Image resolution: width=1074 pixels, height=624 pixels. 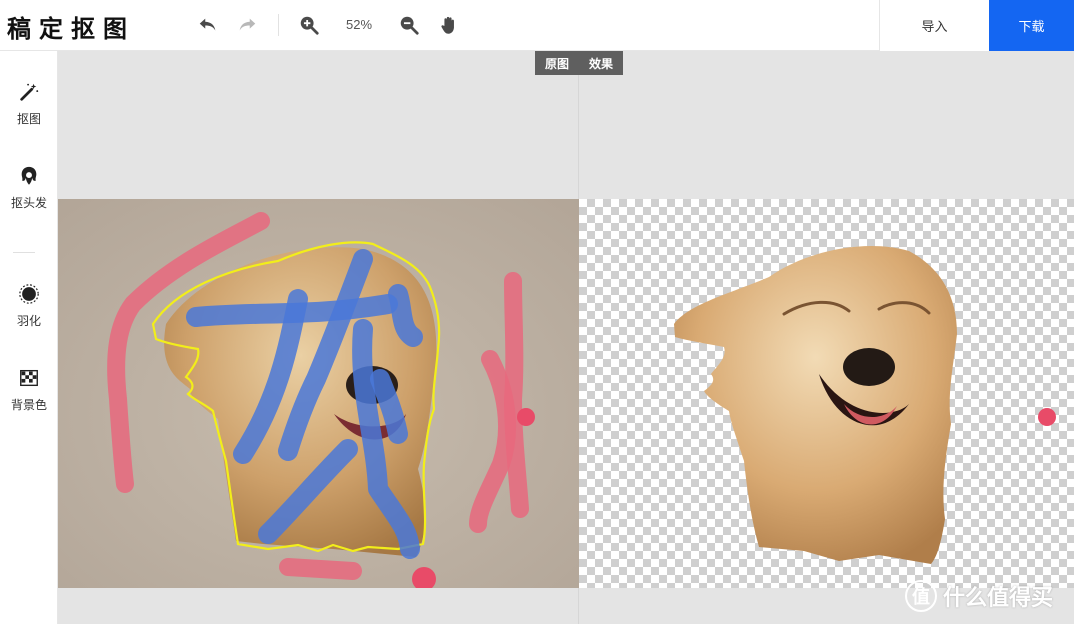 What do you see at coordinates (934, 25) in the screenshot?
I see `import-button: 导入` at bounding box center [934, 25].